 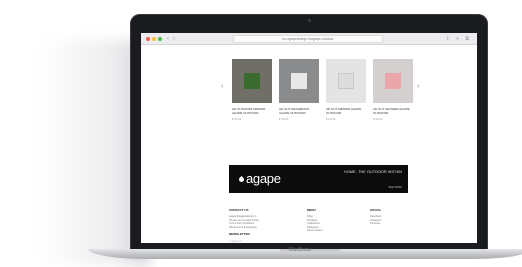 What do you see at coordinates (395, 187) in the screenshot?
I see `banner-cta-link: SEE MORE` at bounding box center [395, 187].